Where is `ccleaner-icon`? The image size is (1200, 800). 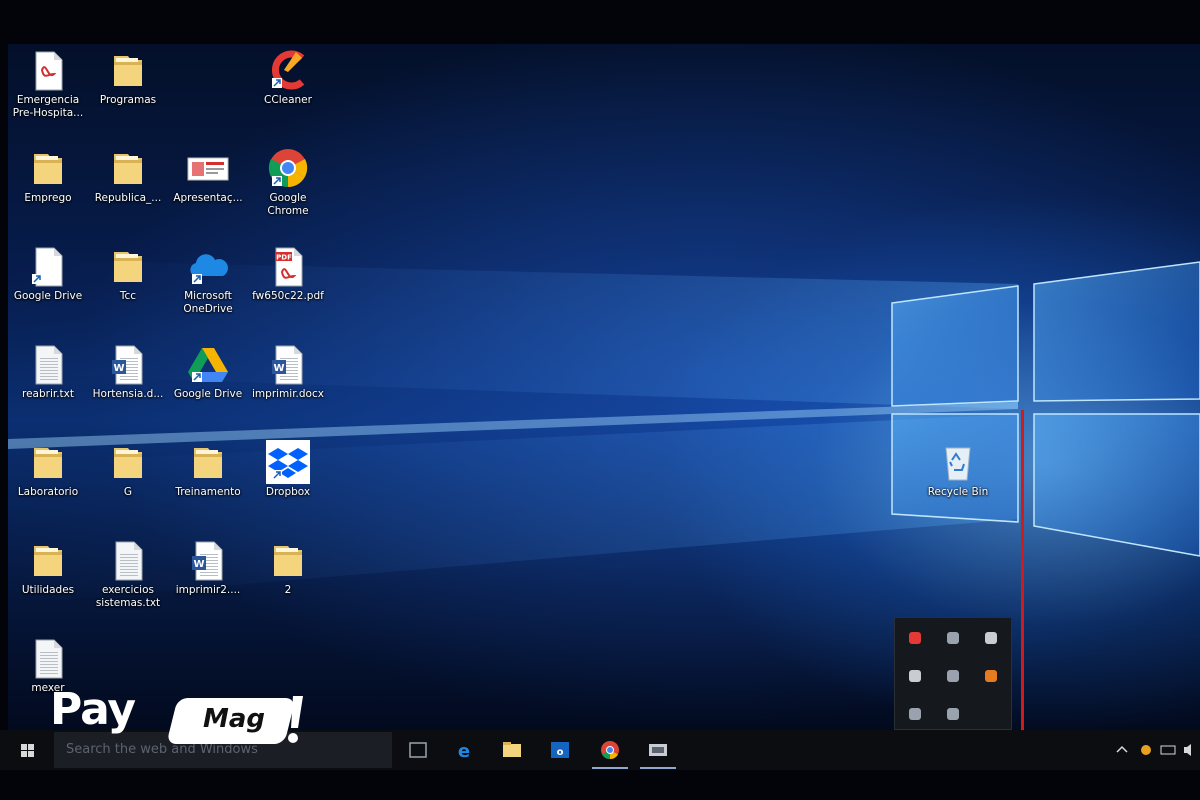 ccleaner-icon is located at coordinates (288, 70).